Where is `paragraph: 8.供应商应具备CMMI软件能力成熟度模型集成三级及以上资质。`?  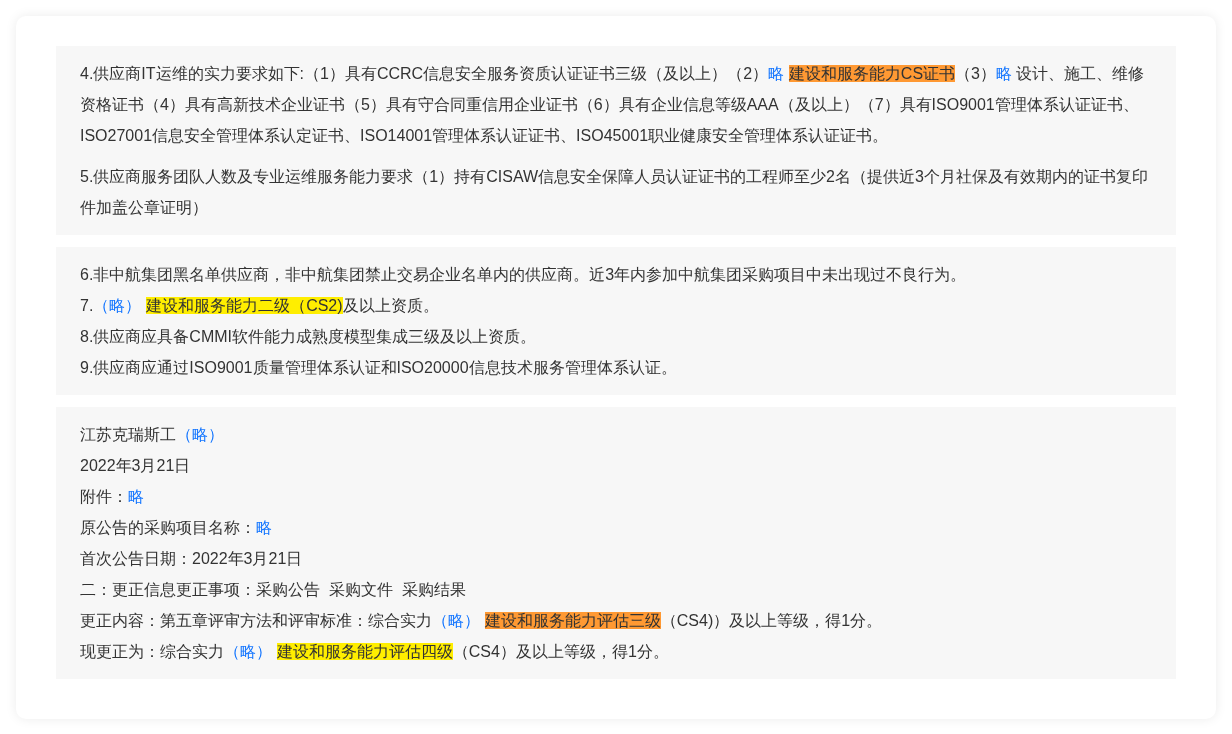
paragraph: 8.供应商应具备CMMI软件能力成熟度模型集成三级及以上资质。 is located at coordinates (308, 337).